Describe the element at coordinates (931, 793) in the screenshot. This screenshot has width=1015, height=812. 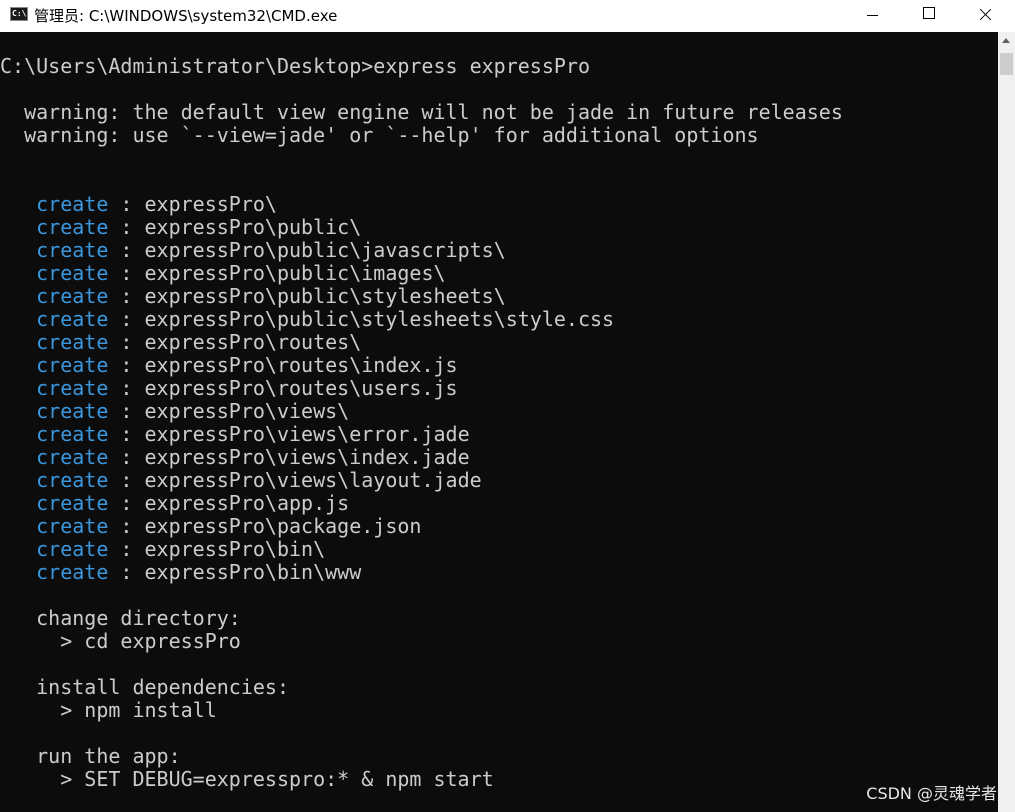
I see `watermark: CSDN @灵魂学者` at that location.